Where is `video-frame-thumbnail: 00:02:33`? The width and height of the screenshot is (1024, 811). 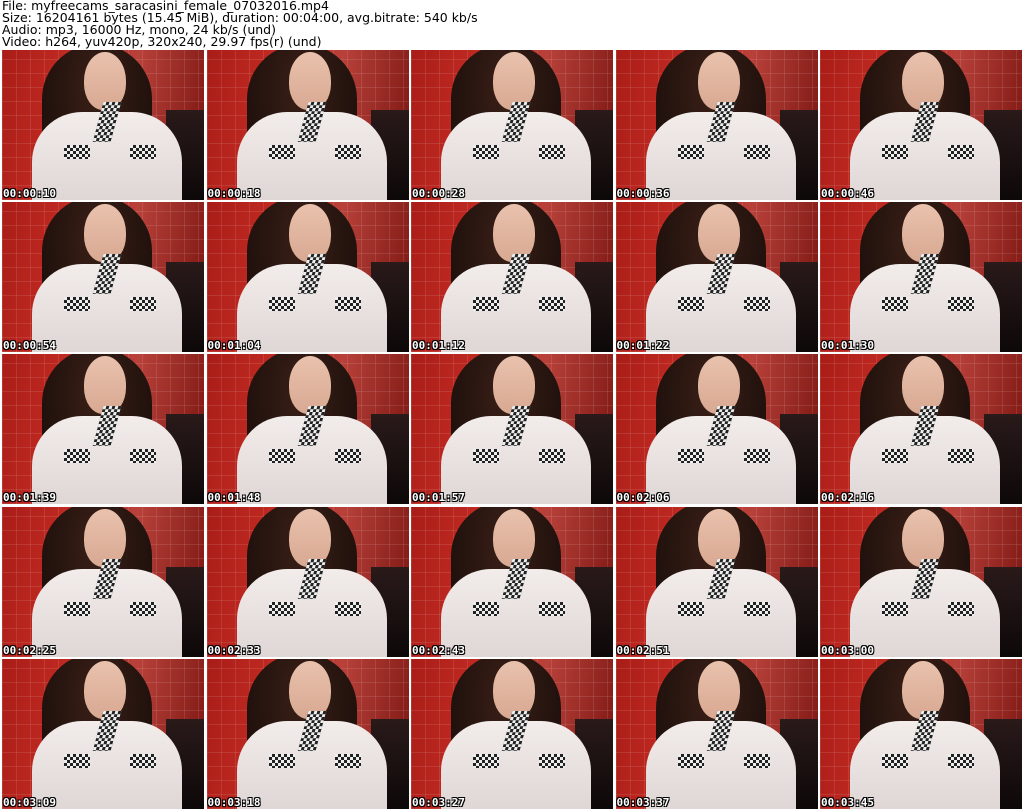 video-frame-thumbnail: 00:02:33 is located at coordinates (307, 581).